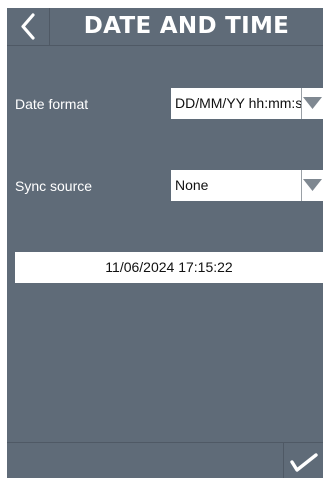 The height and width of the screenshot is (479, 324). I want to click on date-format-select: DD/MM/YY hh:mm:ss, so click(247, 103).